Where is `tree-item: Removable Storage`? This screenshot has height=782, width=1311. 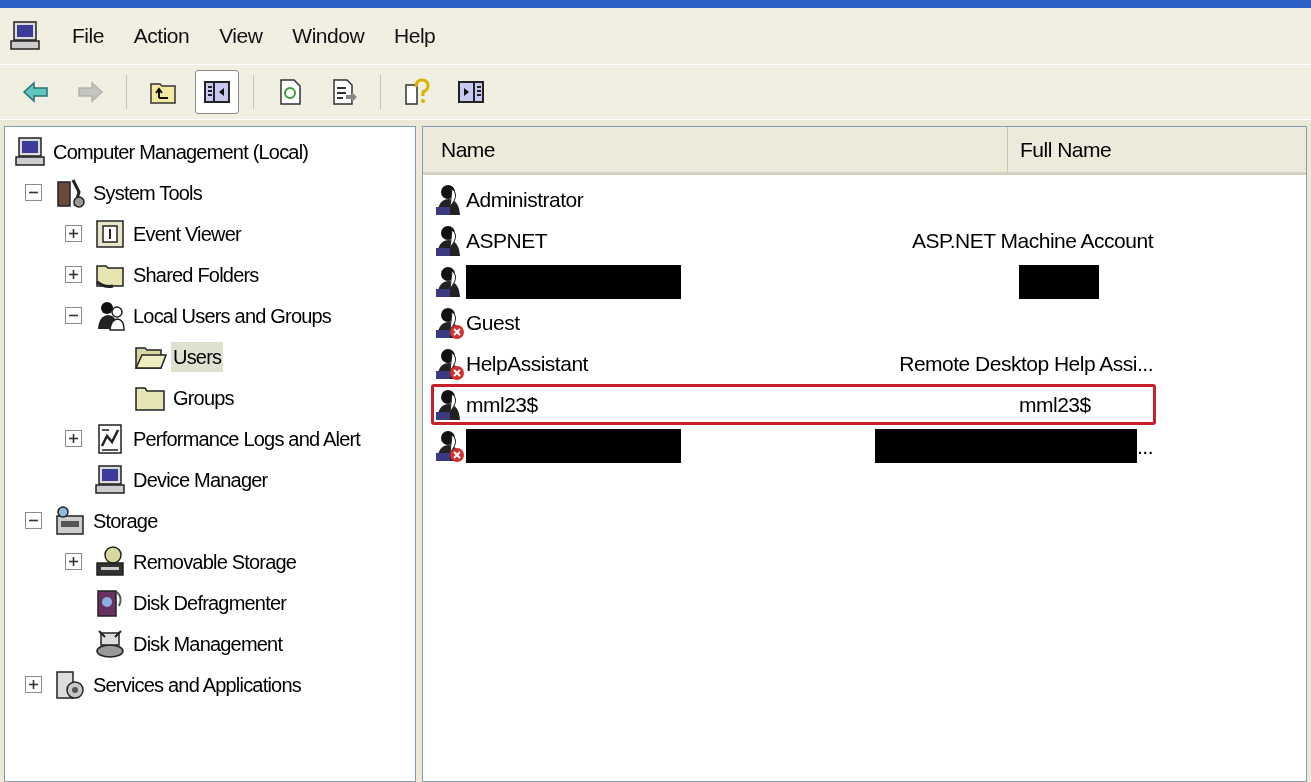 tree-item: Removable Storage is located at coordinates (215, 561).